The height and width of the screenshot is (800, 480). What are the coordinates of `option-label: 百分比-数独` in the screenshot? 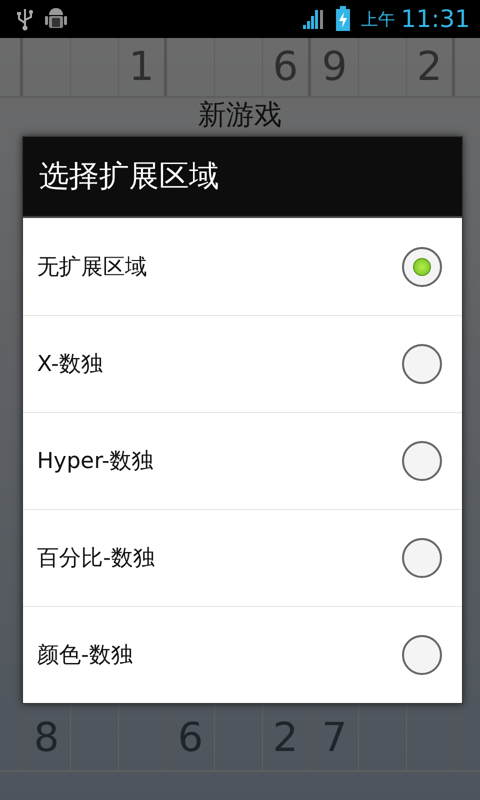 It's located at (96, 559).